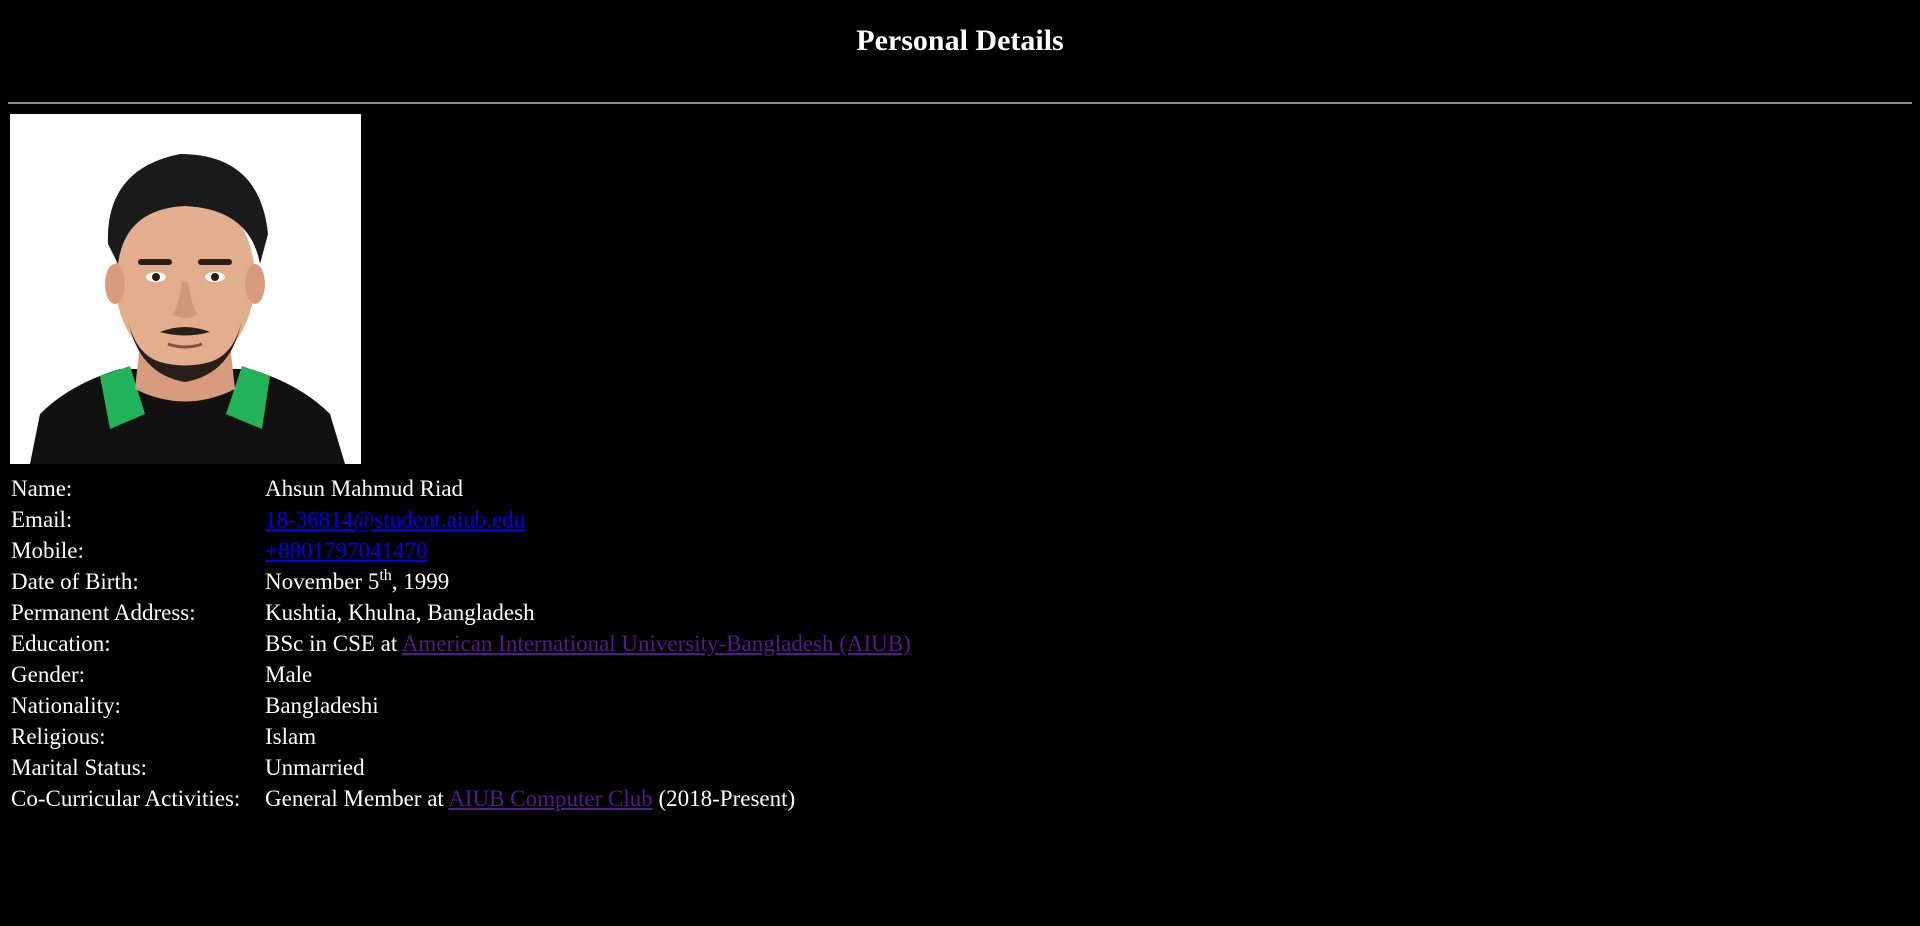 The height and width of the screenshot is (926, 1920). What do you see at coordinates (291, 736) in the screenshot?
I see `religious-value: Islam` at bounding box center [291, 736].